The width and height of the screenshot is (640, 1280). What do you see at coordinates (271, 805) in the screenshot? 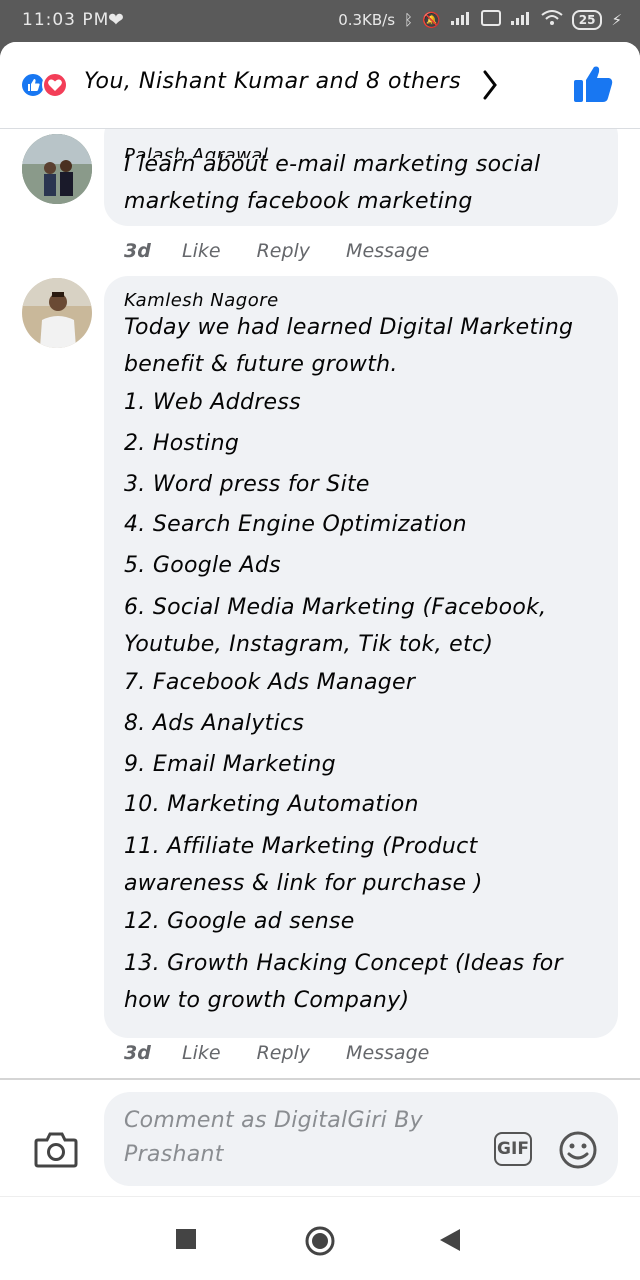
I see `list-item: 10. Marketing Automation` at bounding box center [271, 805].